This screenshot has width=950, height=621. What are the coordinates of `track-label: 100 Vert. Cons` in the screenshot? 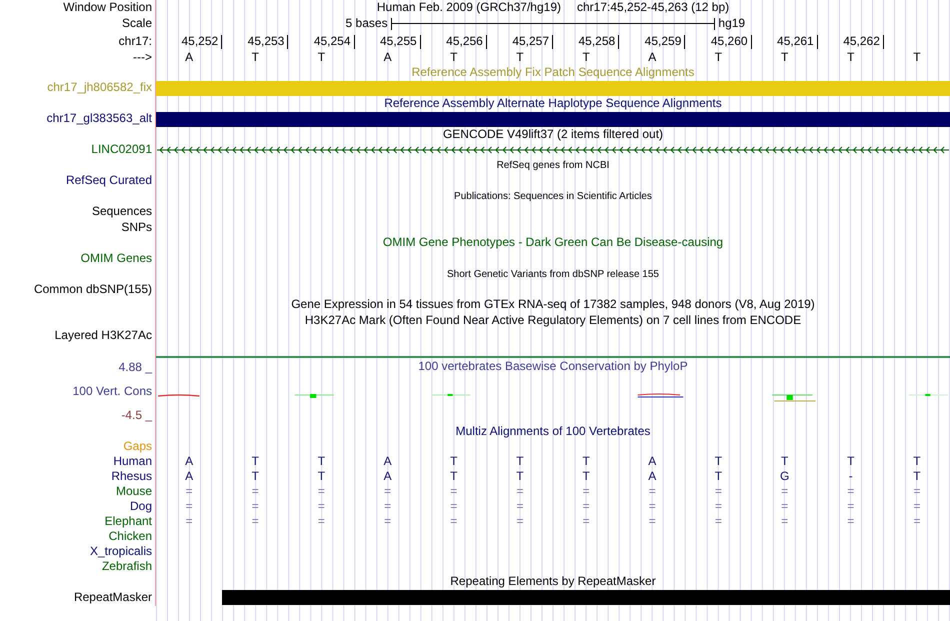 It's located at (112, 391).